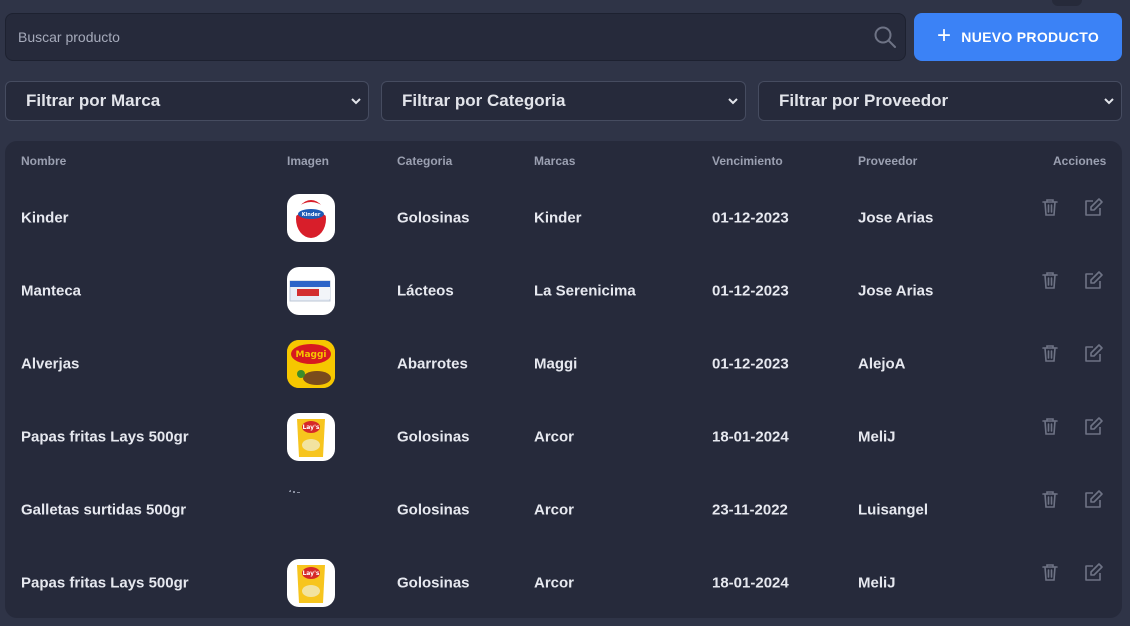 The width and height of the screenshot is (1130, 626). What do you see at coordinates (885, 37) in the screenshot?
I see `search-icon` at bounding box center [885, 37].